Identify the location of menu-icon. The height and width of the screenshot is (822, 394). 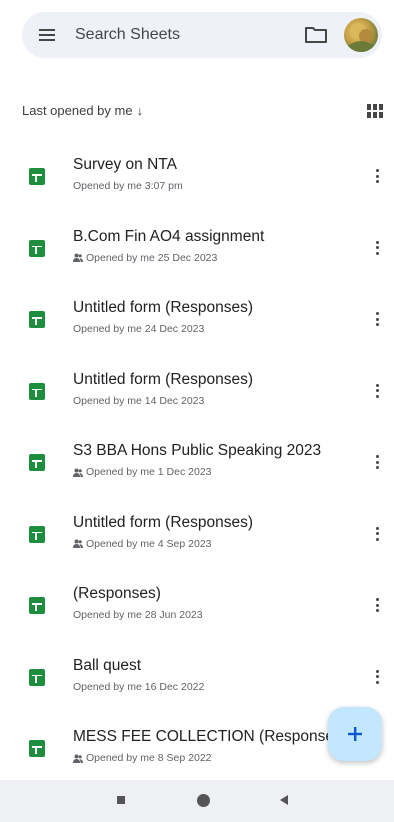
(47, 35).